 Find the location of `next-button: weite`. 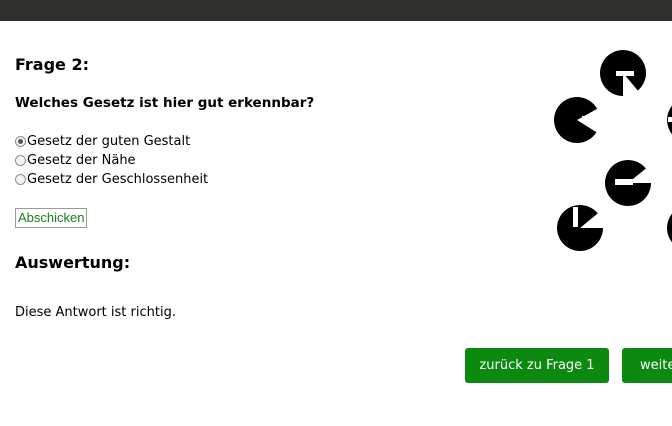

next-button: weite is located at coordinates (647, 365).